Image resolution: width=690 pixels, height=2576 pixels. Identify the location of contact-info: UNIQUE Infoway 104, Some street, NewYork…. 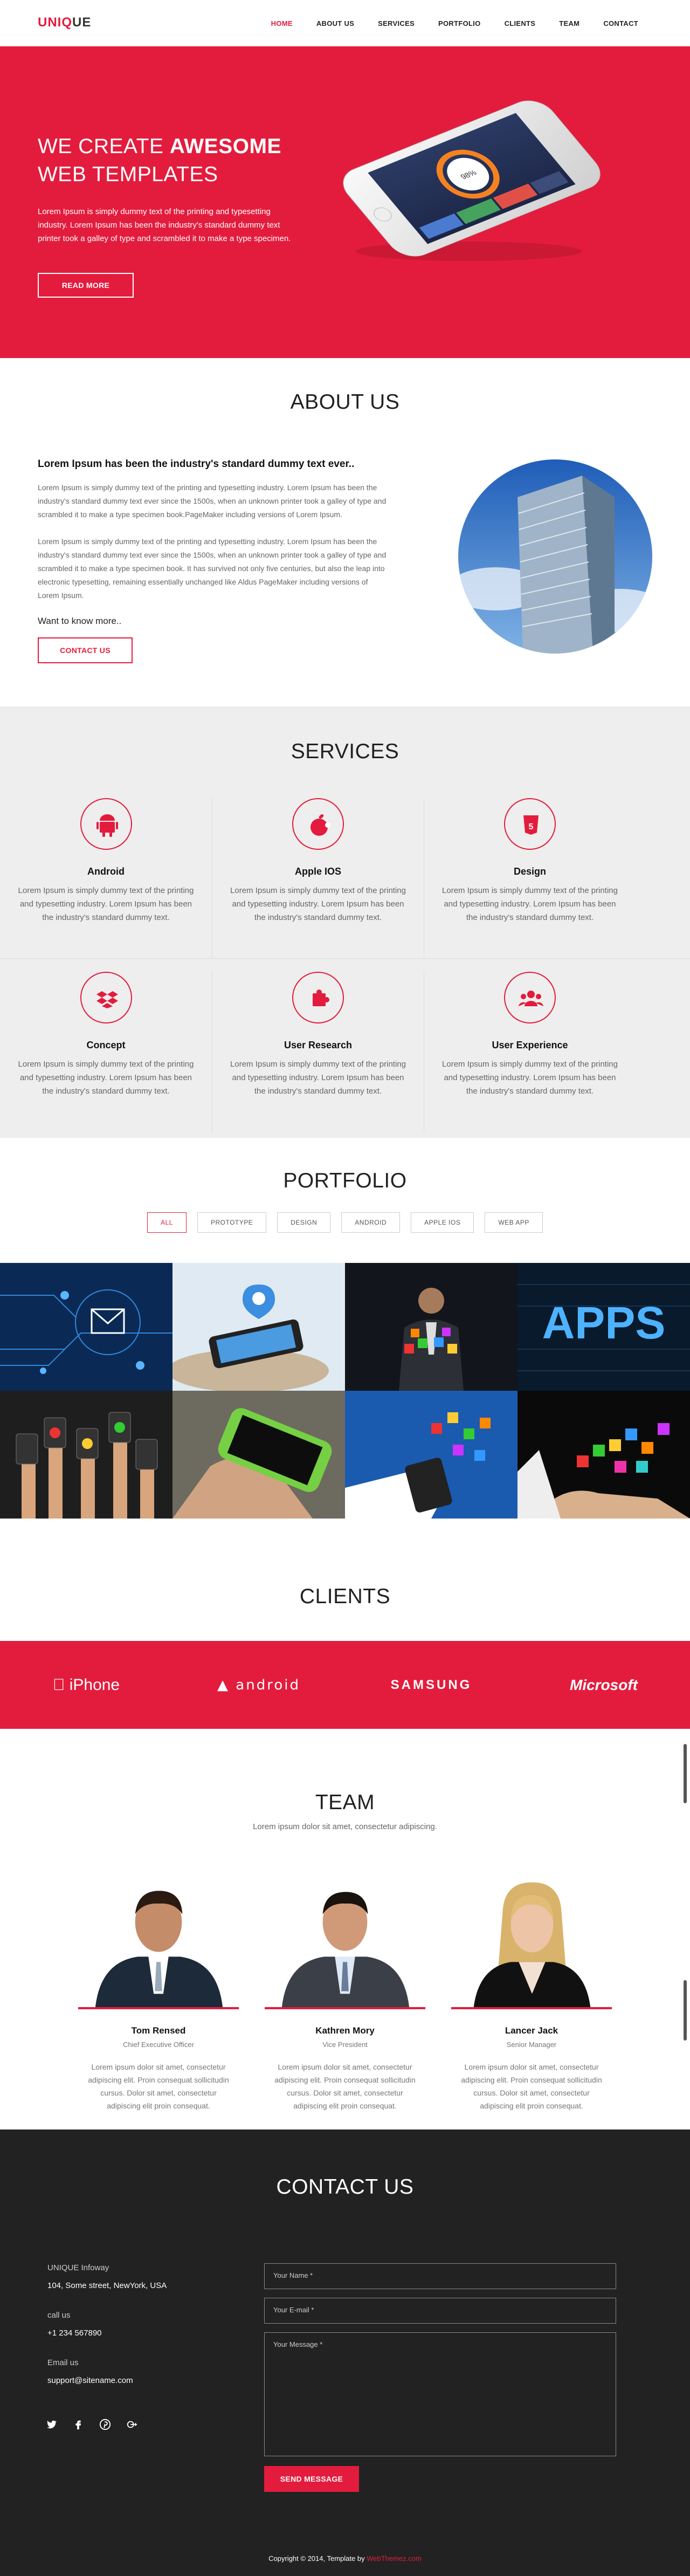
(107, 2334).